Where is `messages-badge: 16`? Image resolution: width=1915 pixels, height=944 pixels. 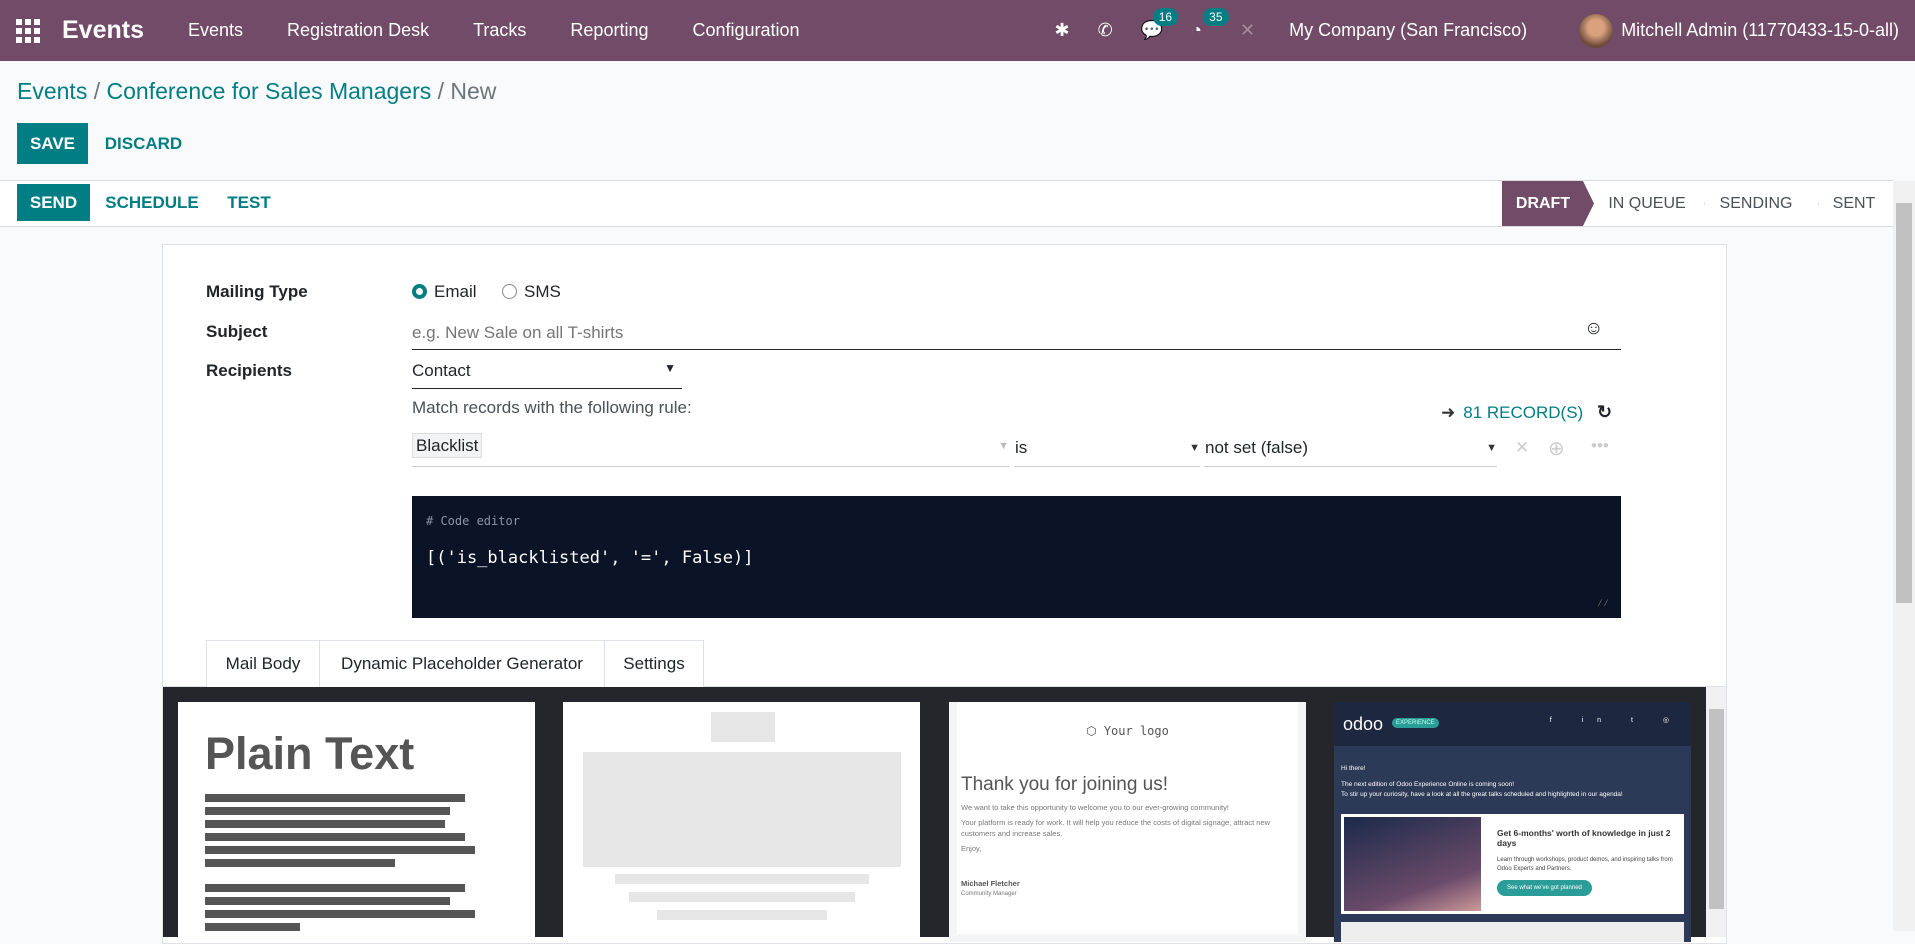 messages-badge: 16 is located at coordinates (1165, 17).